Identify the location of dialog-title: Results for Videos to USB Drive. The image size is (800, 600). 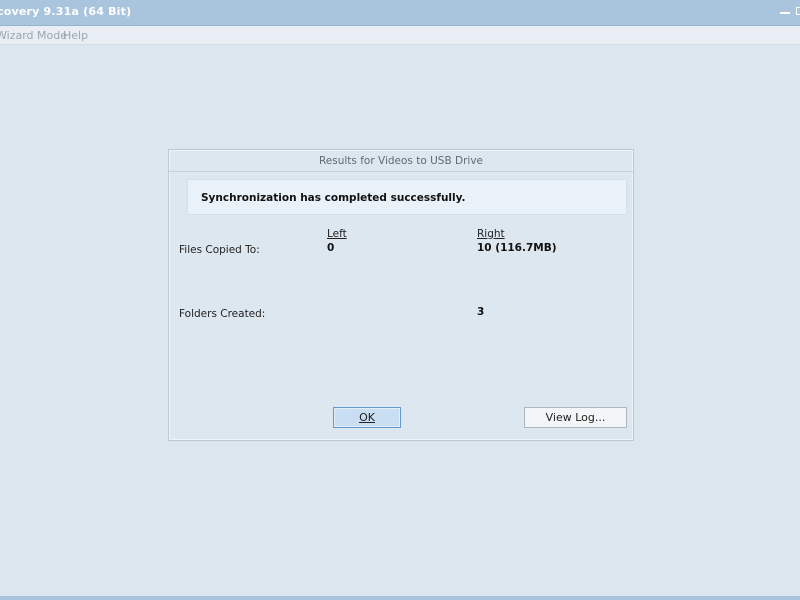
(401, 161).